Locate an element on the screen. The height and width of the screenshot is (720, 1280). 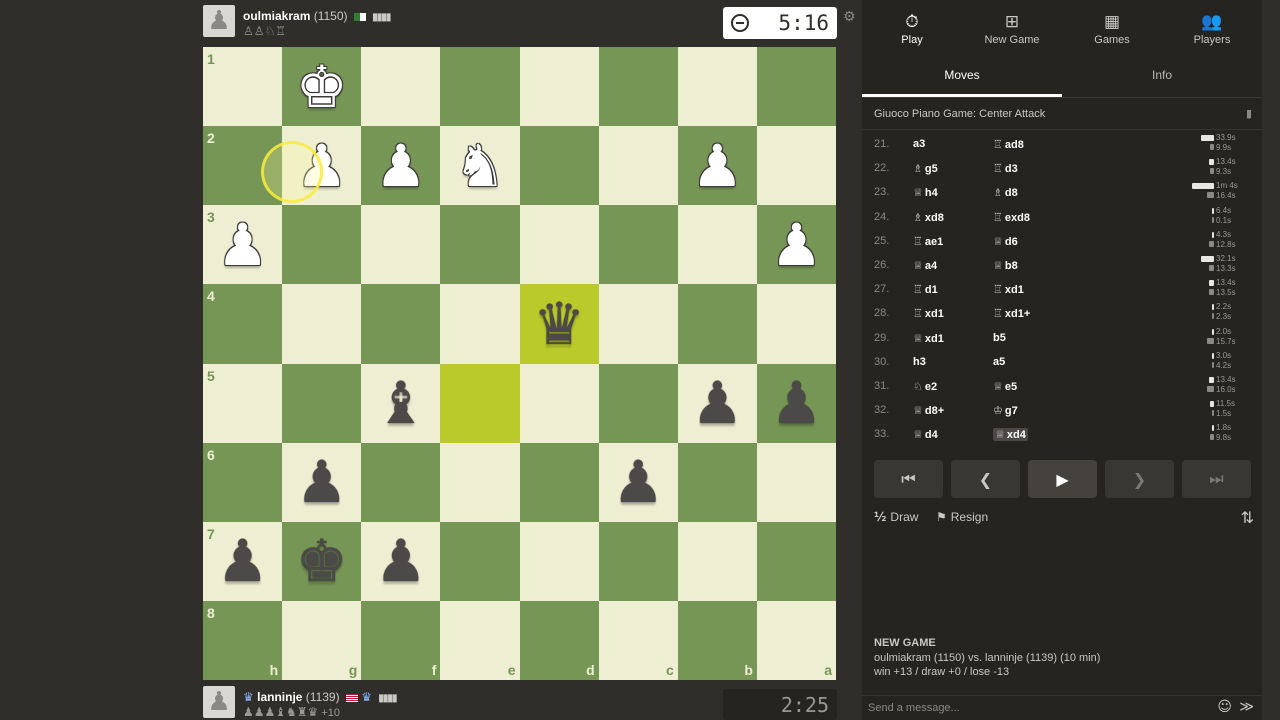
square-f7: ♟ is located at coordinates (401, 561).